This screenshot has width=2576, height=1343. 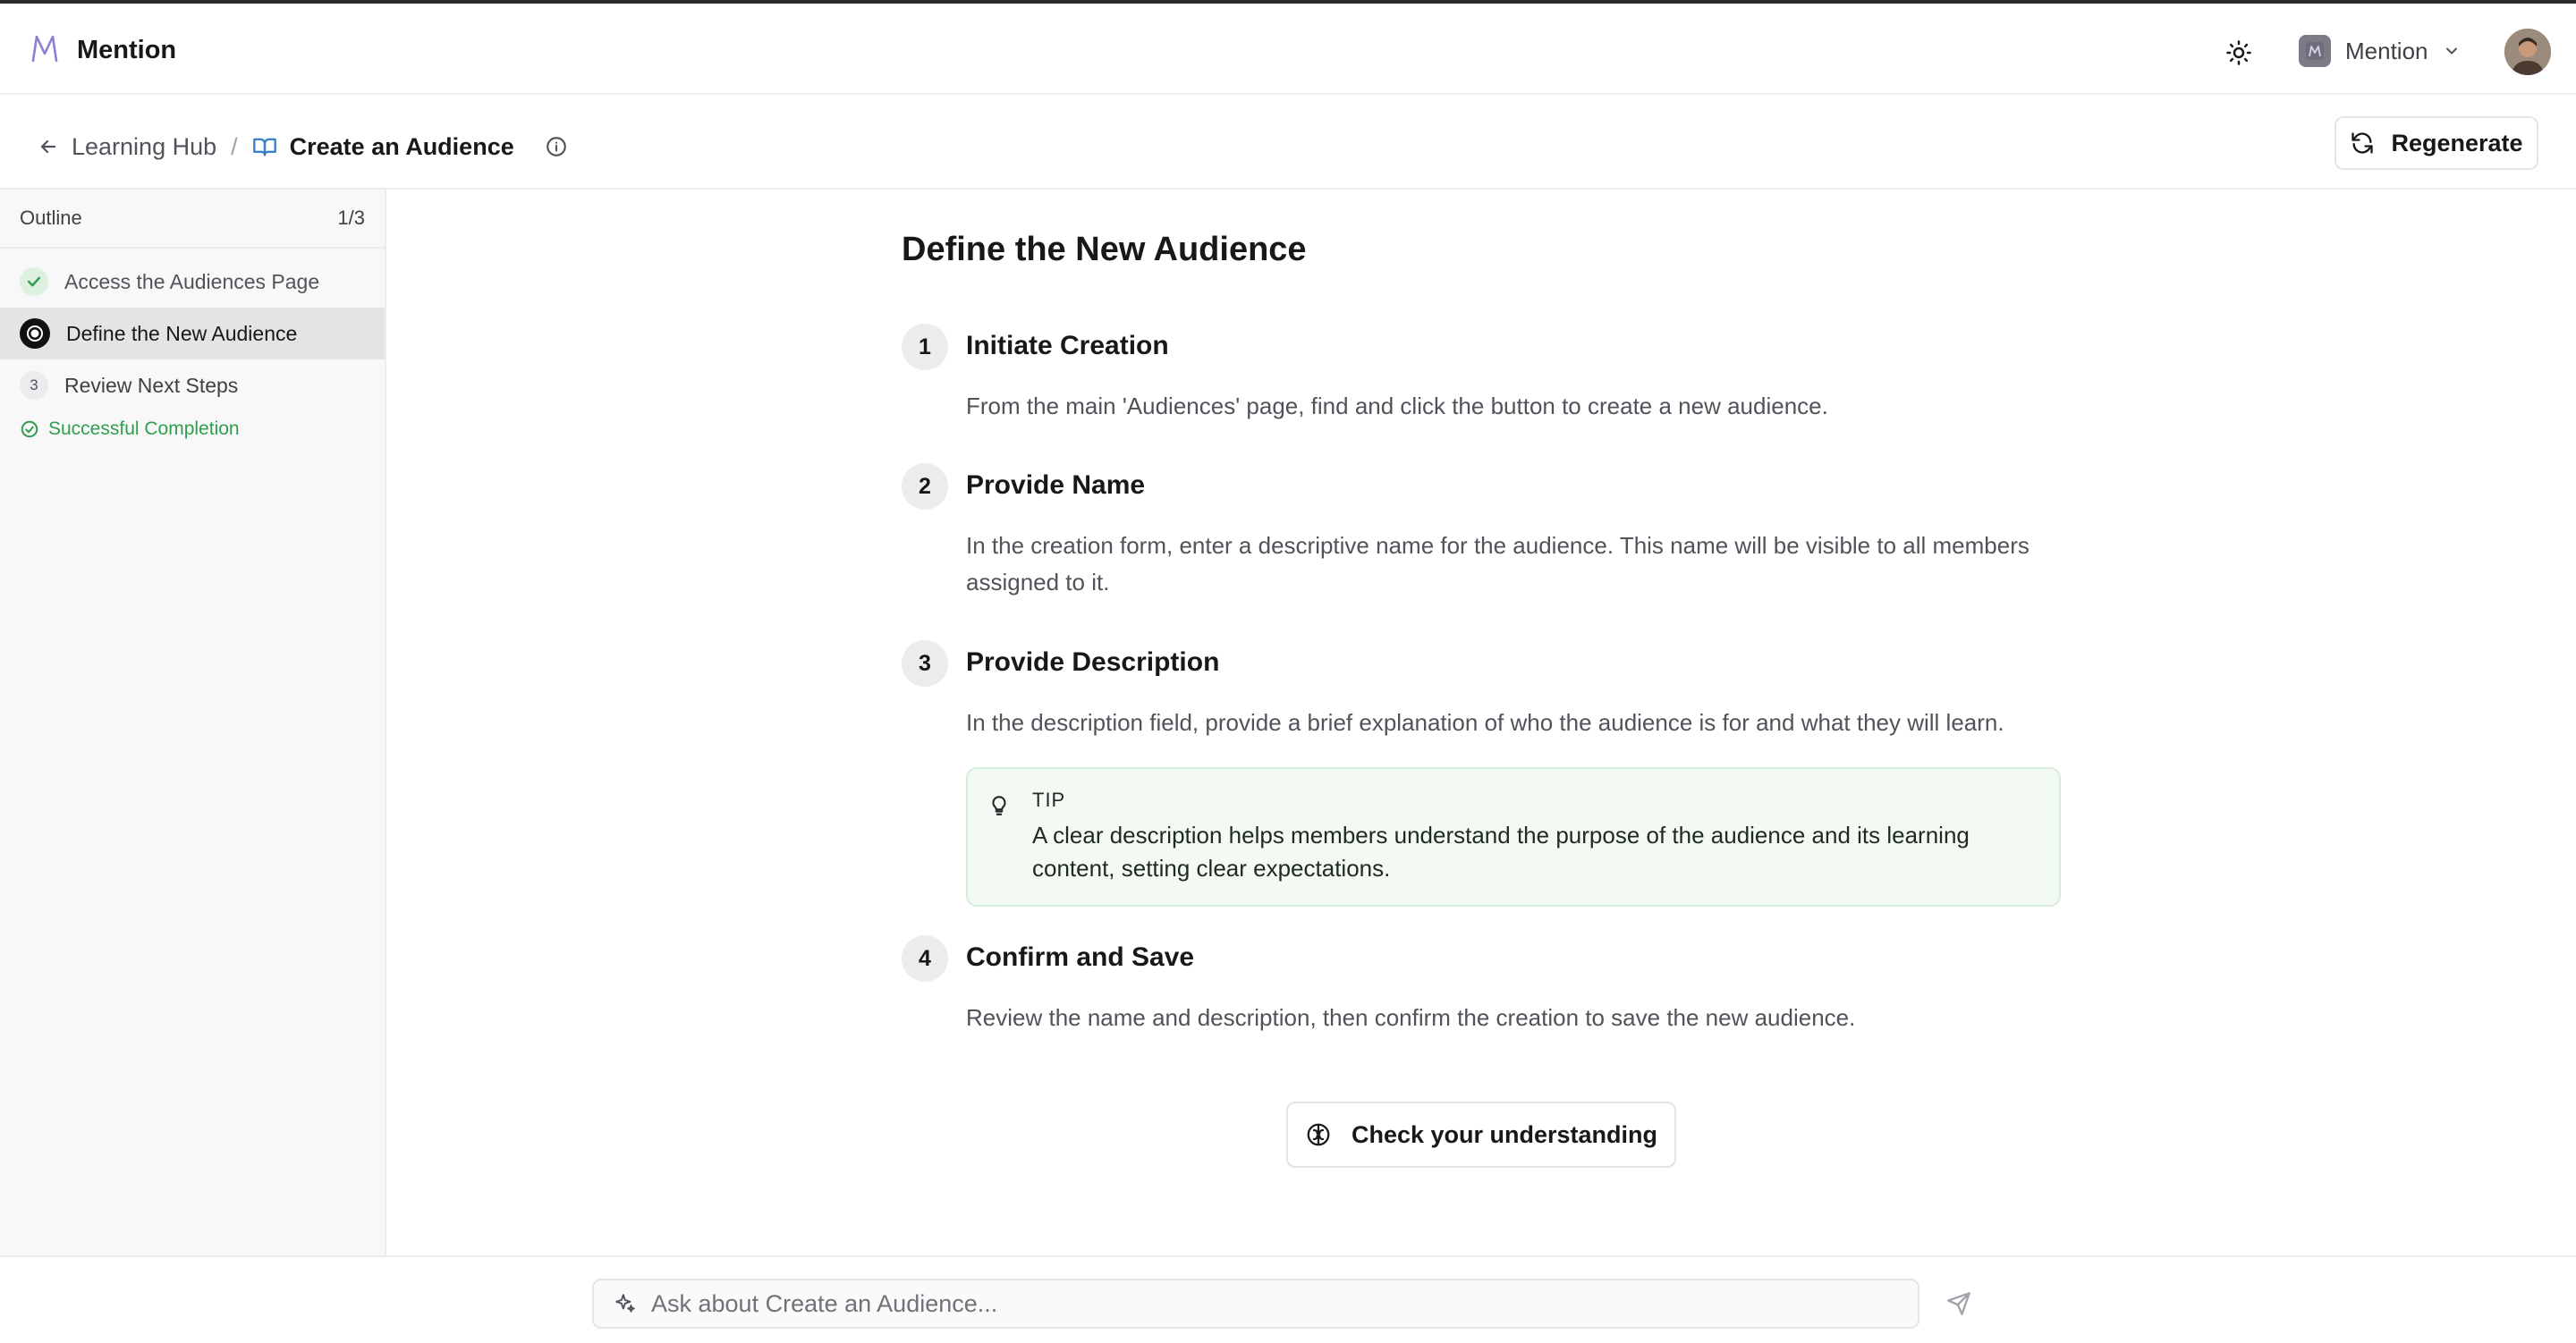 What do you see at coordinates (35, 334) in the screenshot?
I see `current-step-icon` at bounding box center [35, 334].